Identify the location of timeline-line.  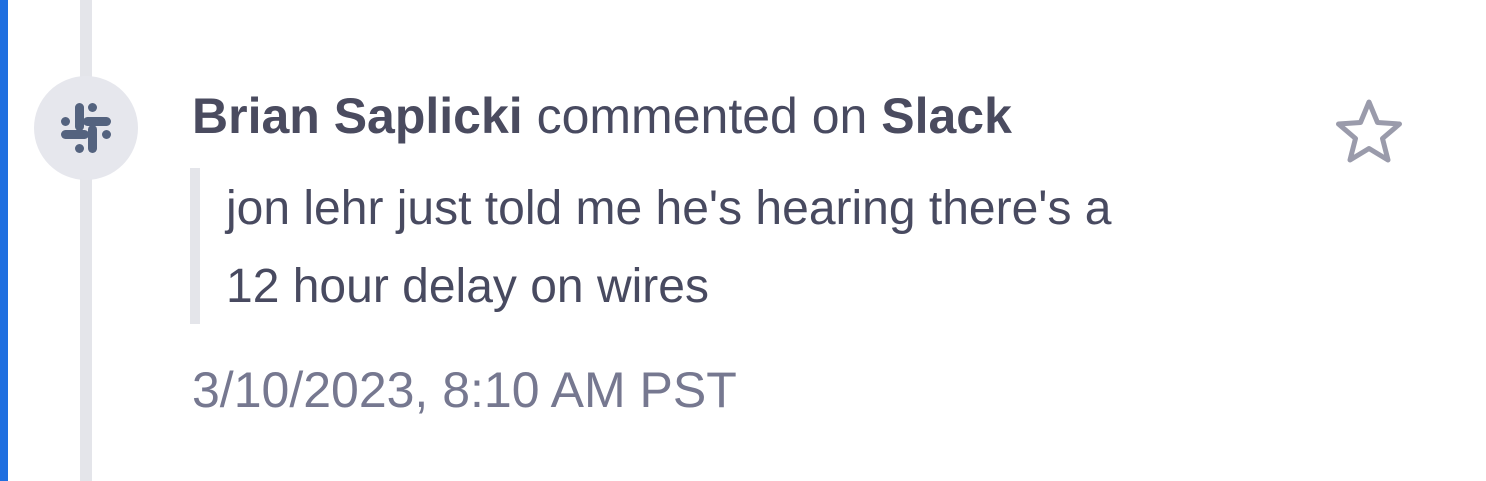
(86, 240).